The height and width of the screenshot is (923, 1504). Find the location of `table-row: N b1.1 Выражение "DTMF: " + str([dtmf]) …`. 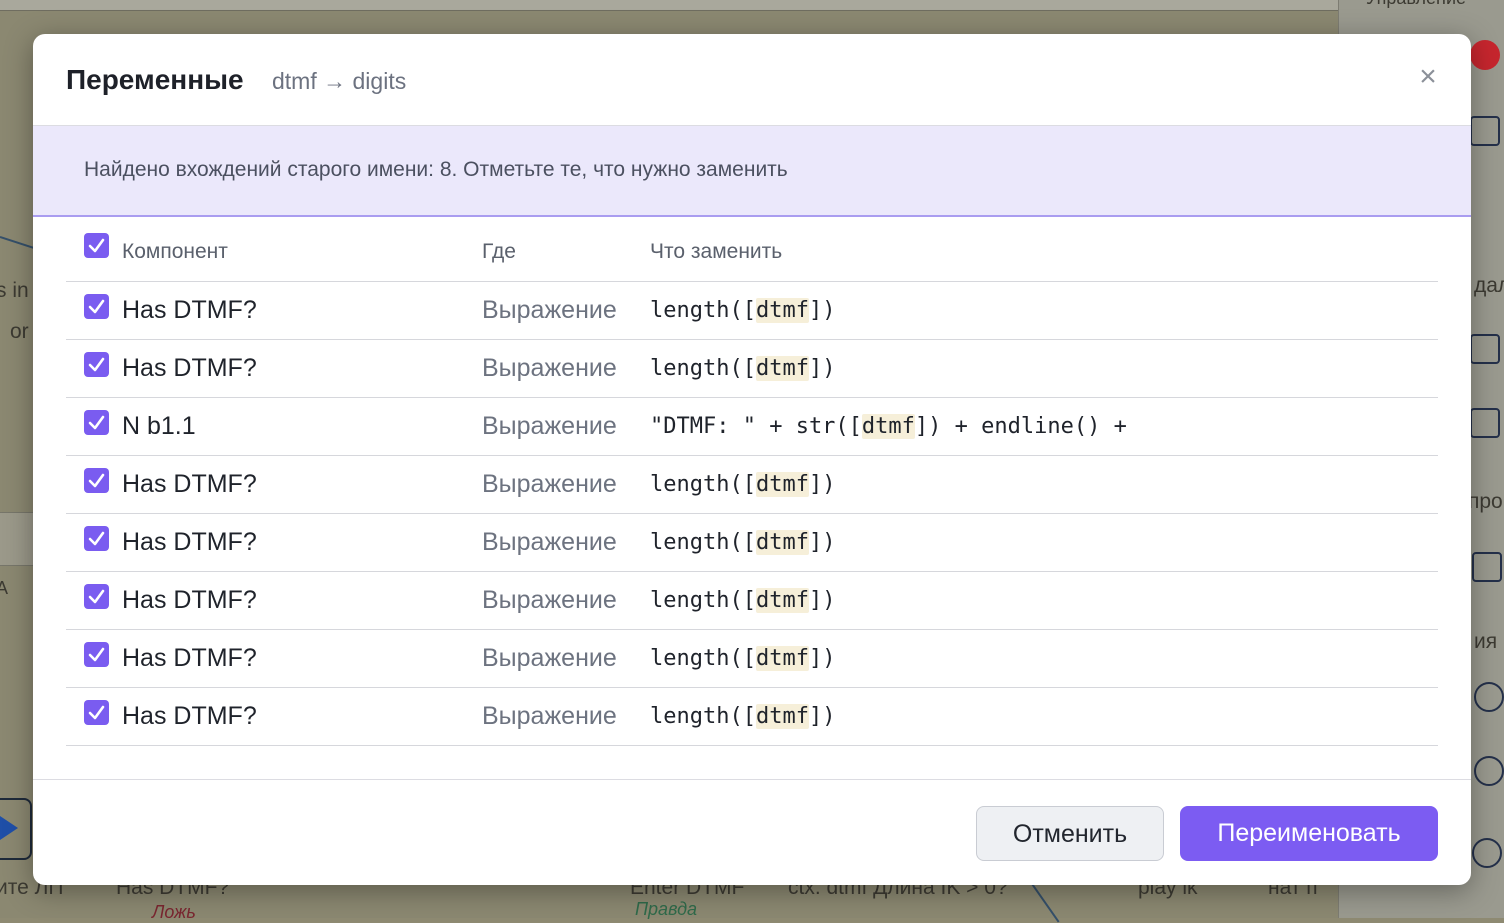

table-row: N b1.1 Выражение "DTMF: " + str([dtmf]) … is located at coordinates (752, 427).